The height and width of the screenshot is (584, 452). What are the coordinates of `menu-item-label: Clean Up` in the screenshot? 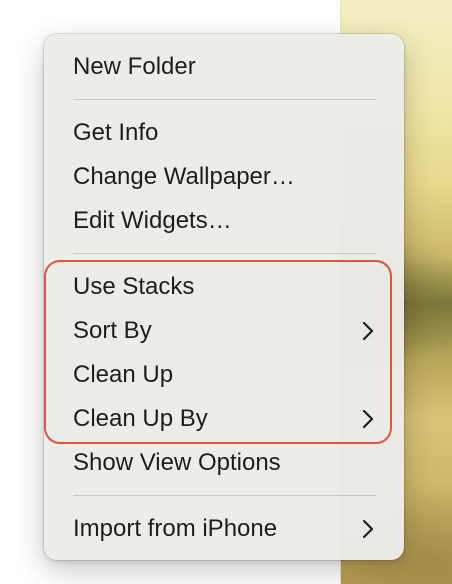 It's located at (123, 374).